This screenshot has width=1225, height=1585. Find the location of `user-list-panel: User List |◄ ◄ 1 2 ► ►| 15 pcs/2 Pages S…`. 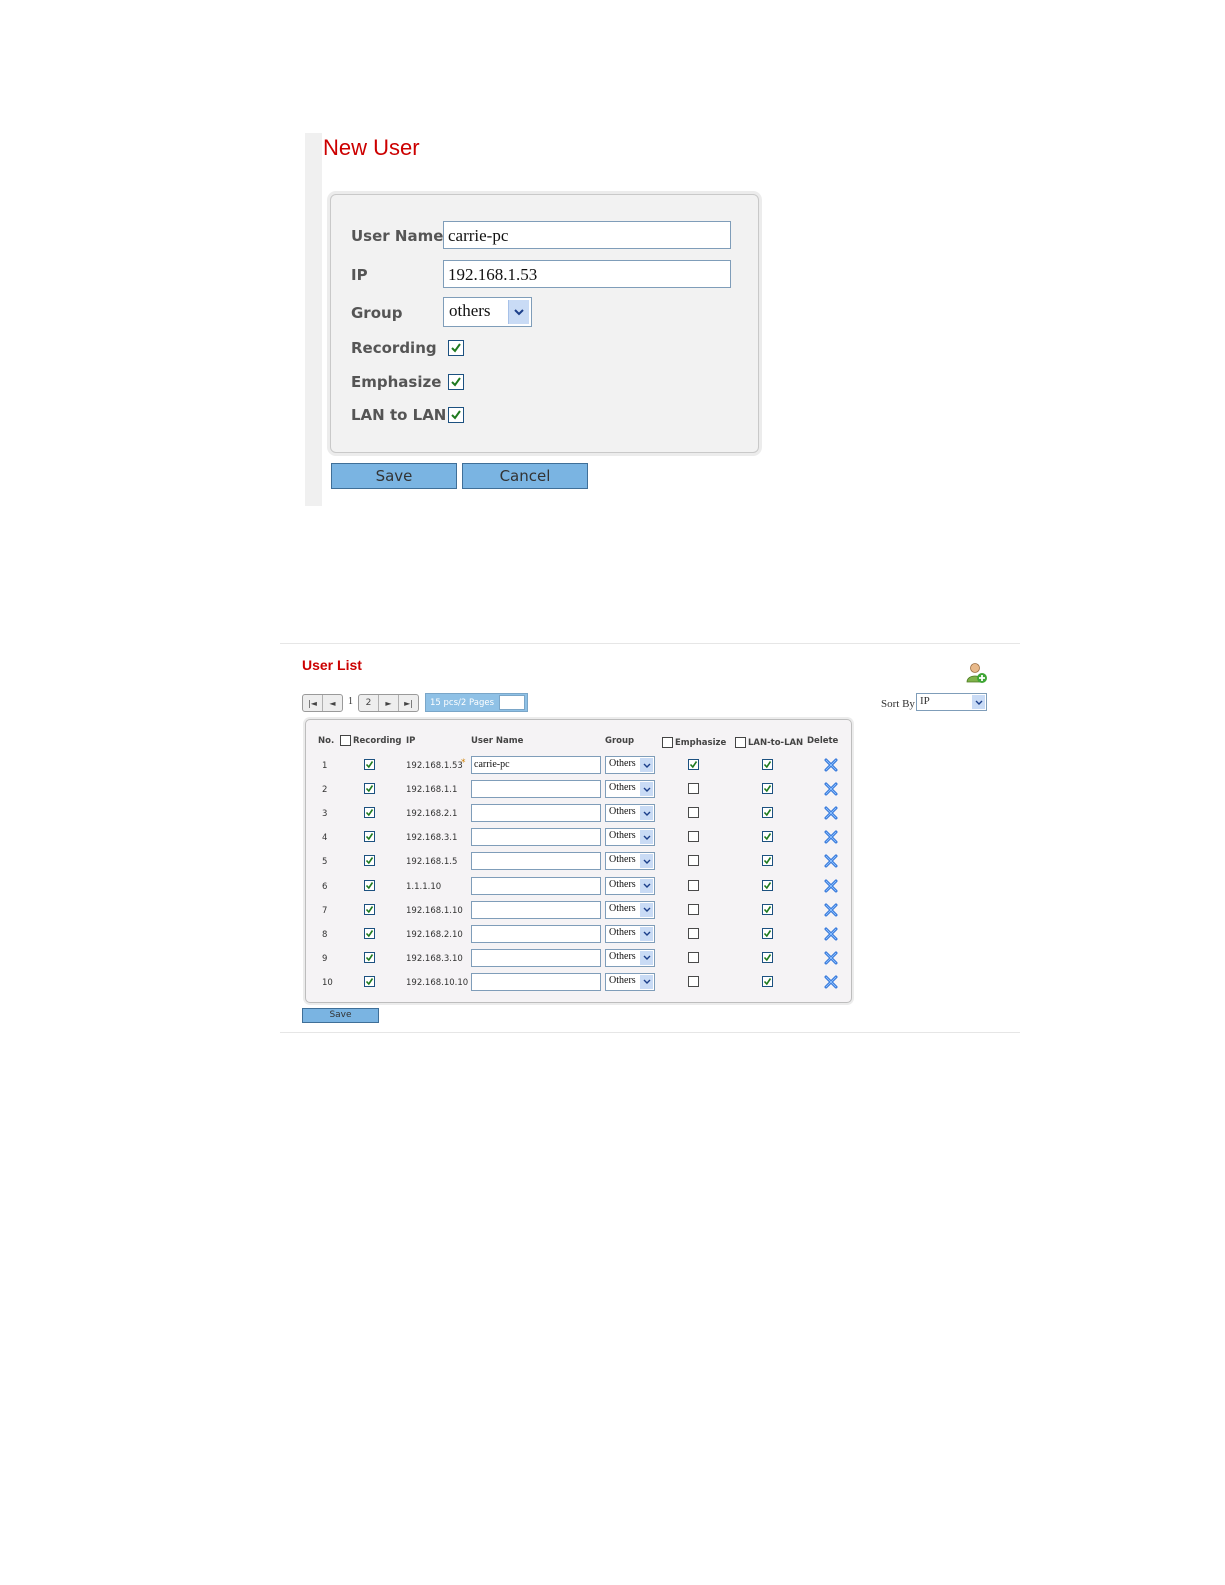

user-list-panel: User List |◄ ◄ 1 2 ► ►| 15 pcs/2 Pages S… is located at coordinates (650, 838).